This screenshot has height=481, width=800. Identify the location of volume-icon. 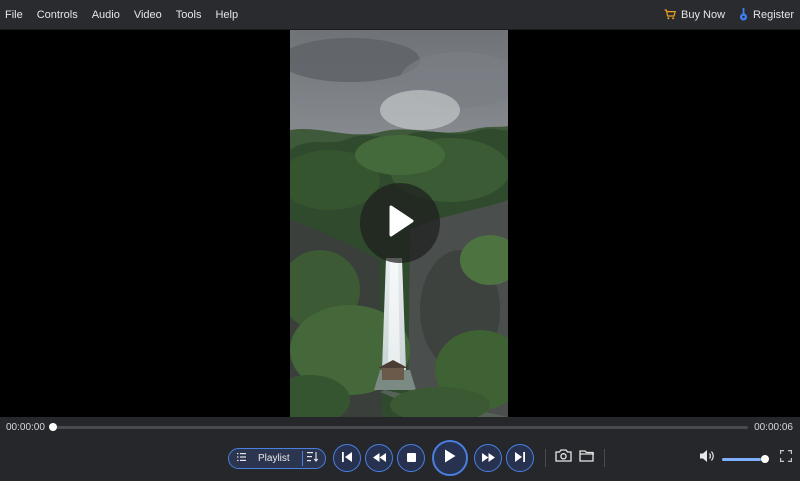
(707, 458).